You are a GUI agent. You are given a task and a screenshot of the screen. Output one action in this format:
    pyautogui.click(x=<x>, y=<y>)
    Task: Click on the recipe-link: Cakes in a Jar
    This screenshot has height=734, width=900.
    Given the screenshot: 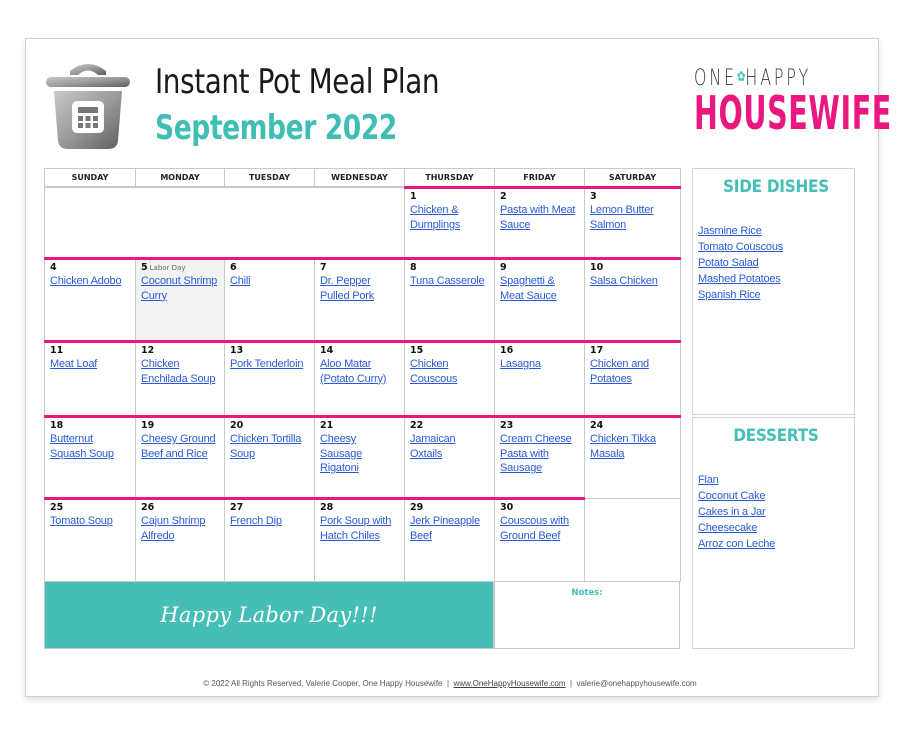 What is the action you would take?
    pyautogui.click(x=776, y=512)
    